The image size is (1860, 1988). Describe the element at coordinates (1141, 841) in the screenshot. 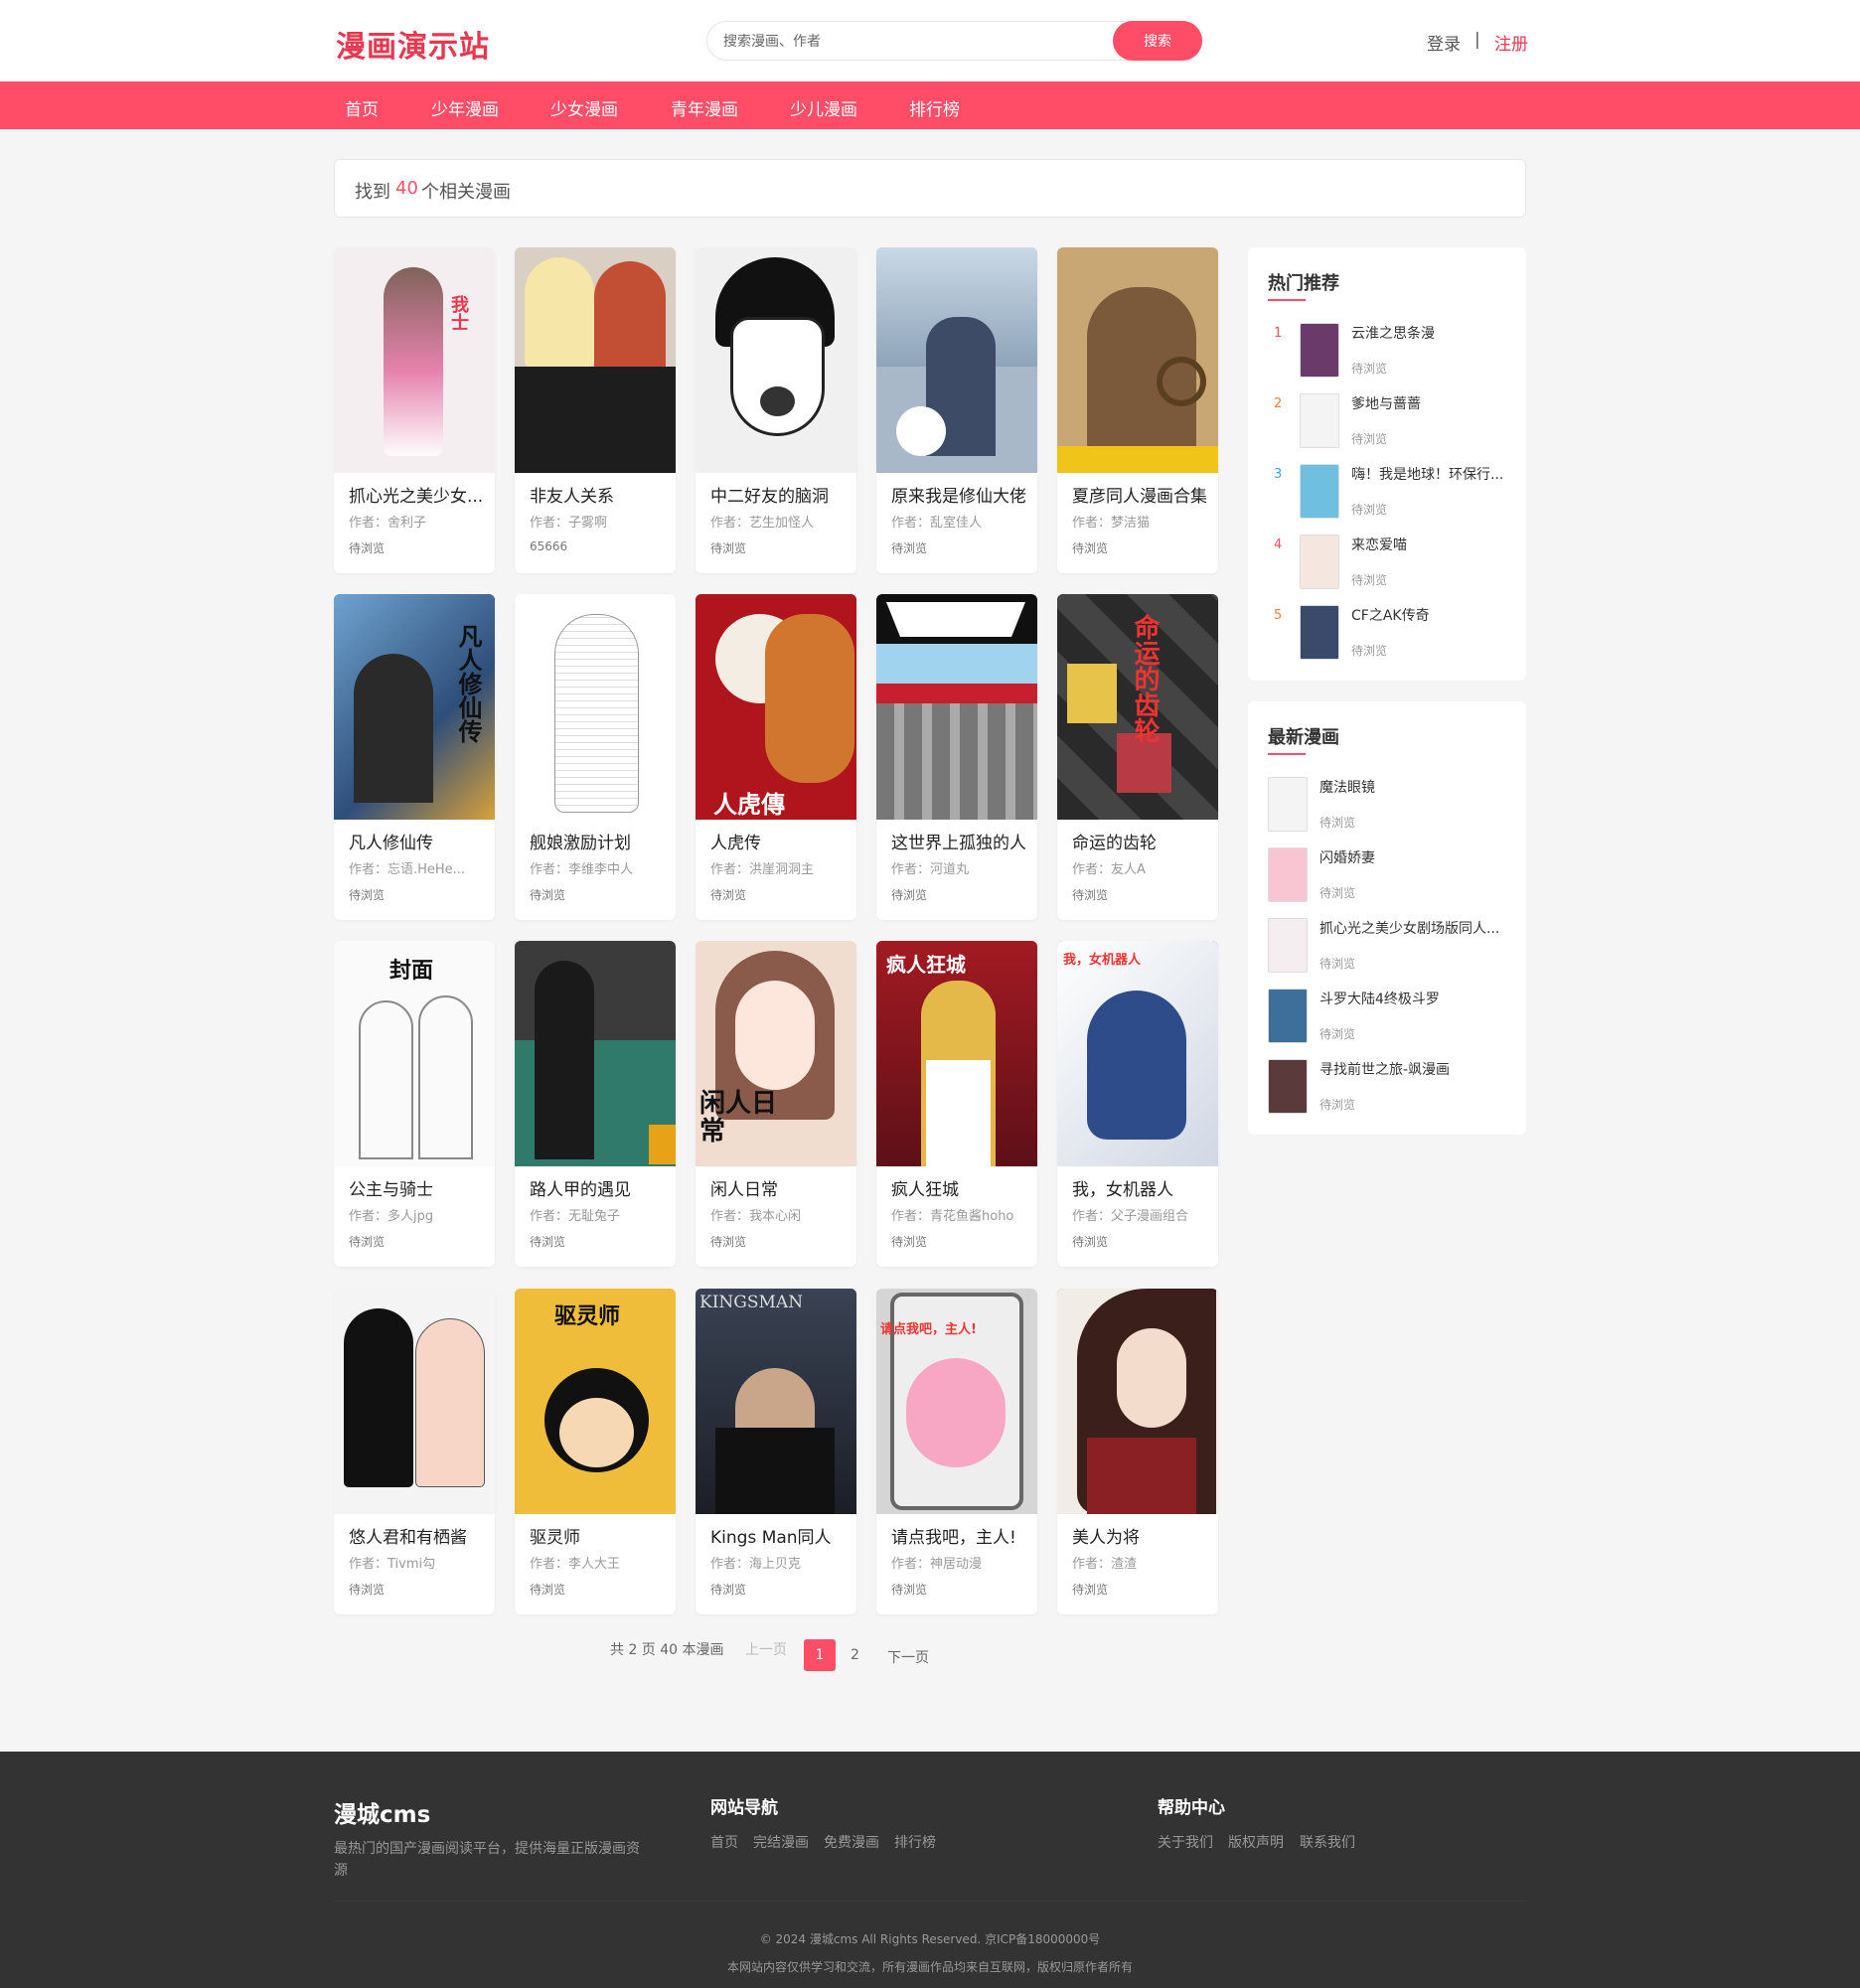

I see `comic-title: 命运的齿轮` at that location.